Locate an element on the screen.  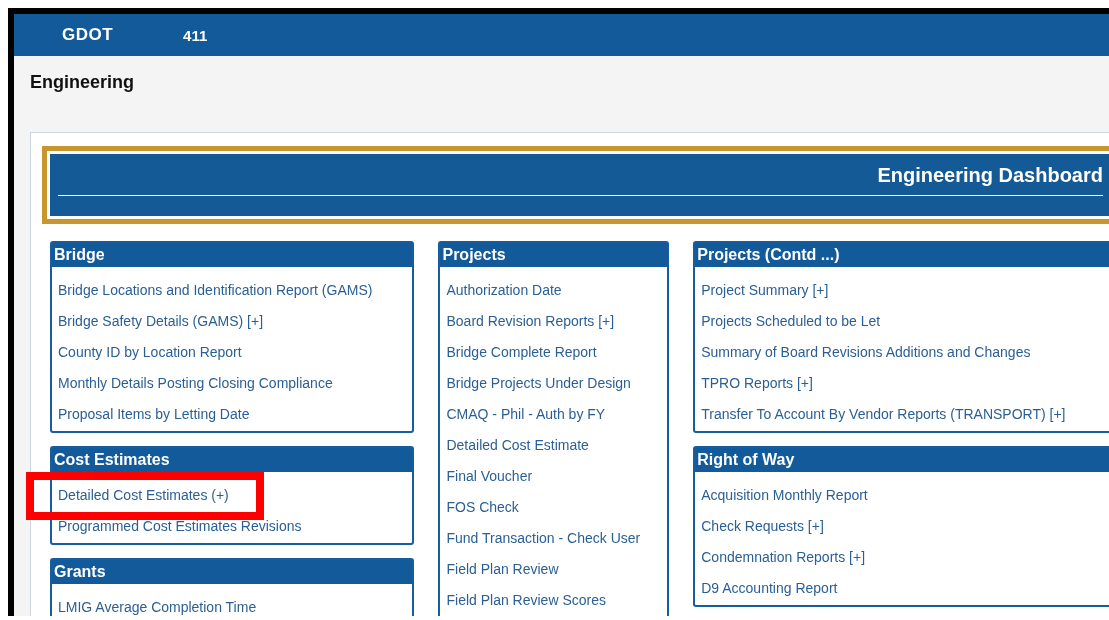
report-link: Bridge Locations and Identification Report (GAMS) is located at coordinates (215, 290).